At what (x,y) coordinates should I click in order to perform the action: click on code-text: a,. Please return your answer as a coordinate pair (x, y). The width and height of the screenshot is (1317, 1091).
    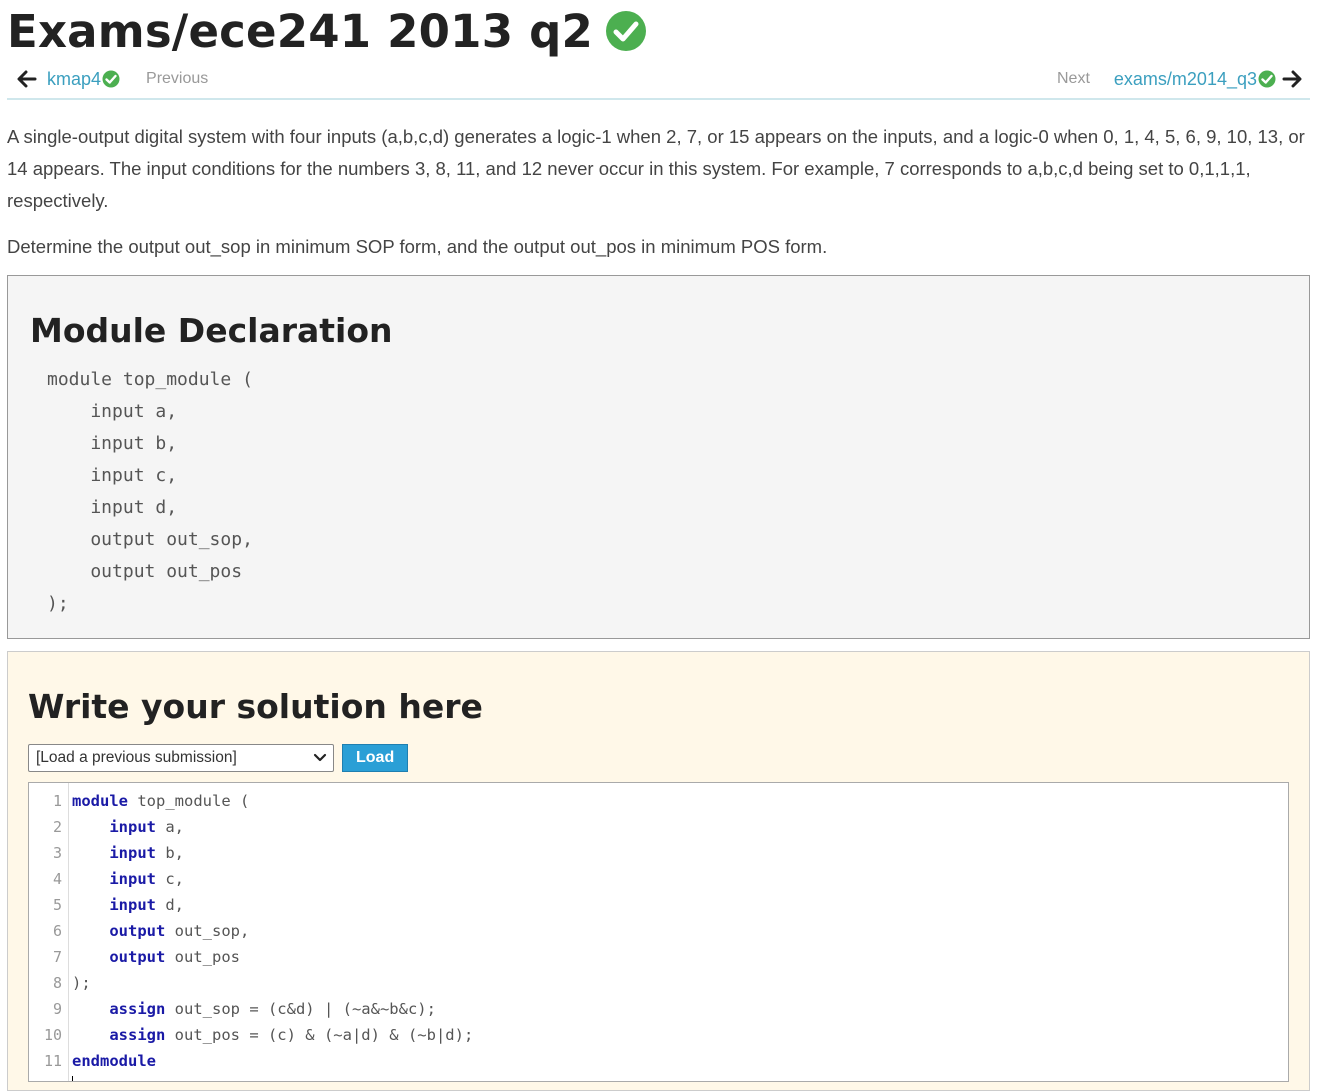
    Looking at the image, I should click on (170, 827).